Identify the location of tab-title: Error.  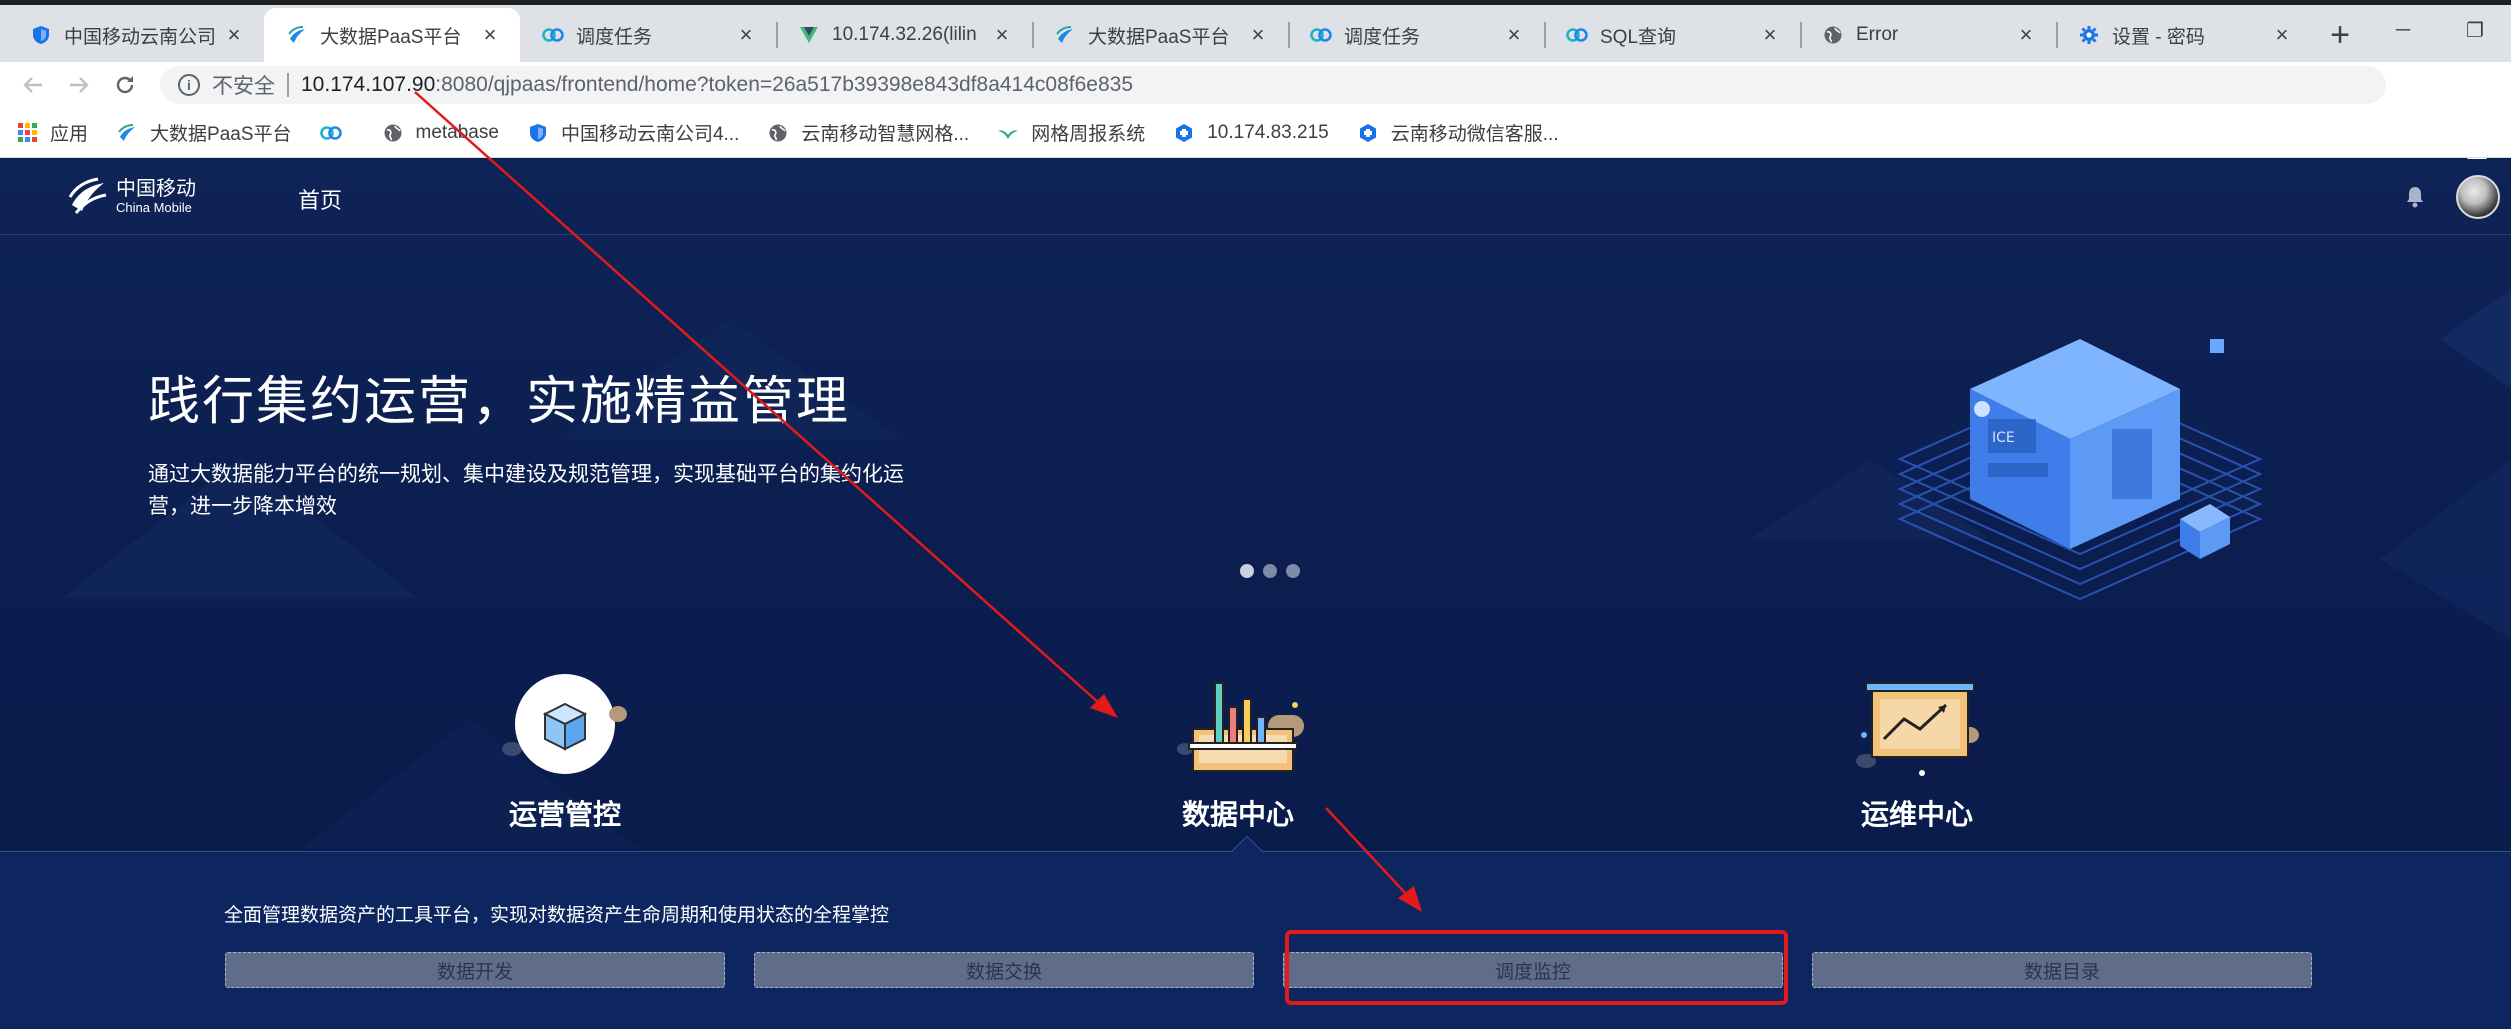
(1877, 34).